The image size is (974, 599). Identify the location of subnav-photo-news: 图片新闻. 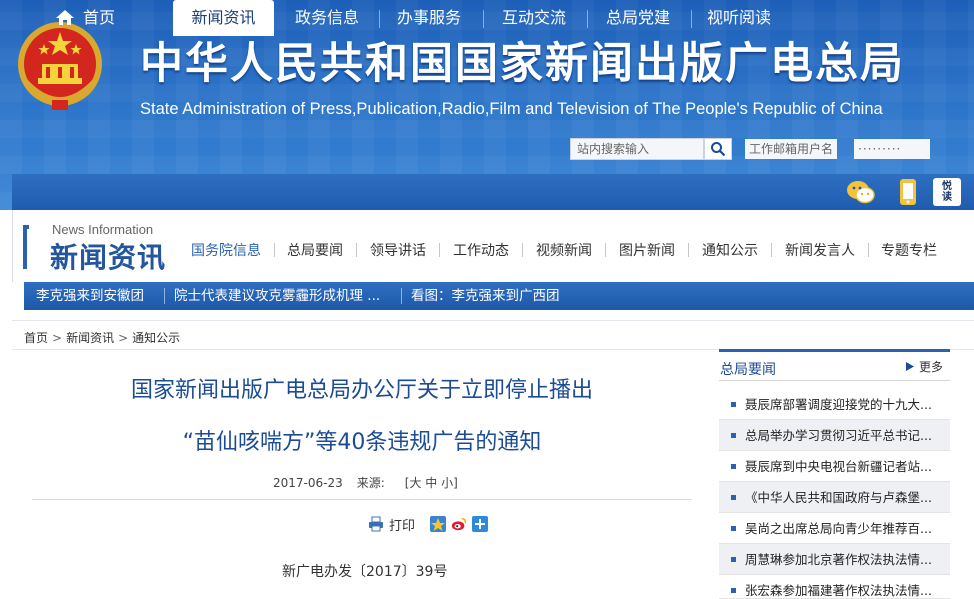
(647, 250).